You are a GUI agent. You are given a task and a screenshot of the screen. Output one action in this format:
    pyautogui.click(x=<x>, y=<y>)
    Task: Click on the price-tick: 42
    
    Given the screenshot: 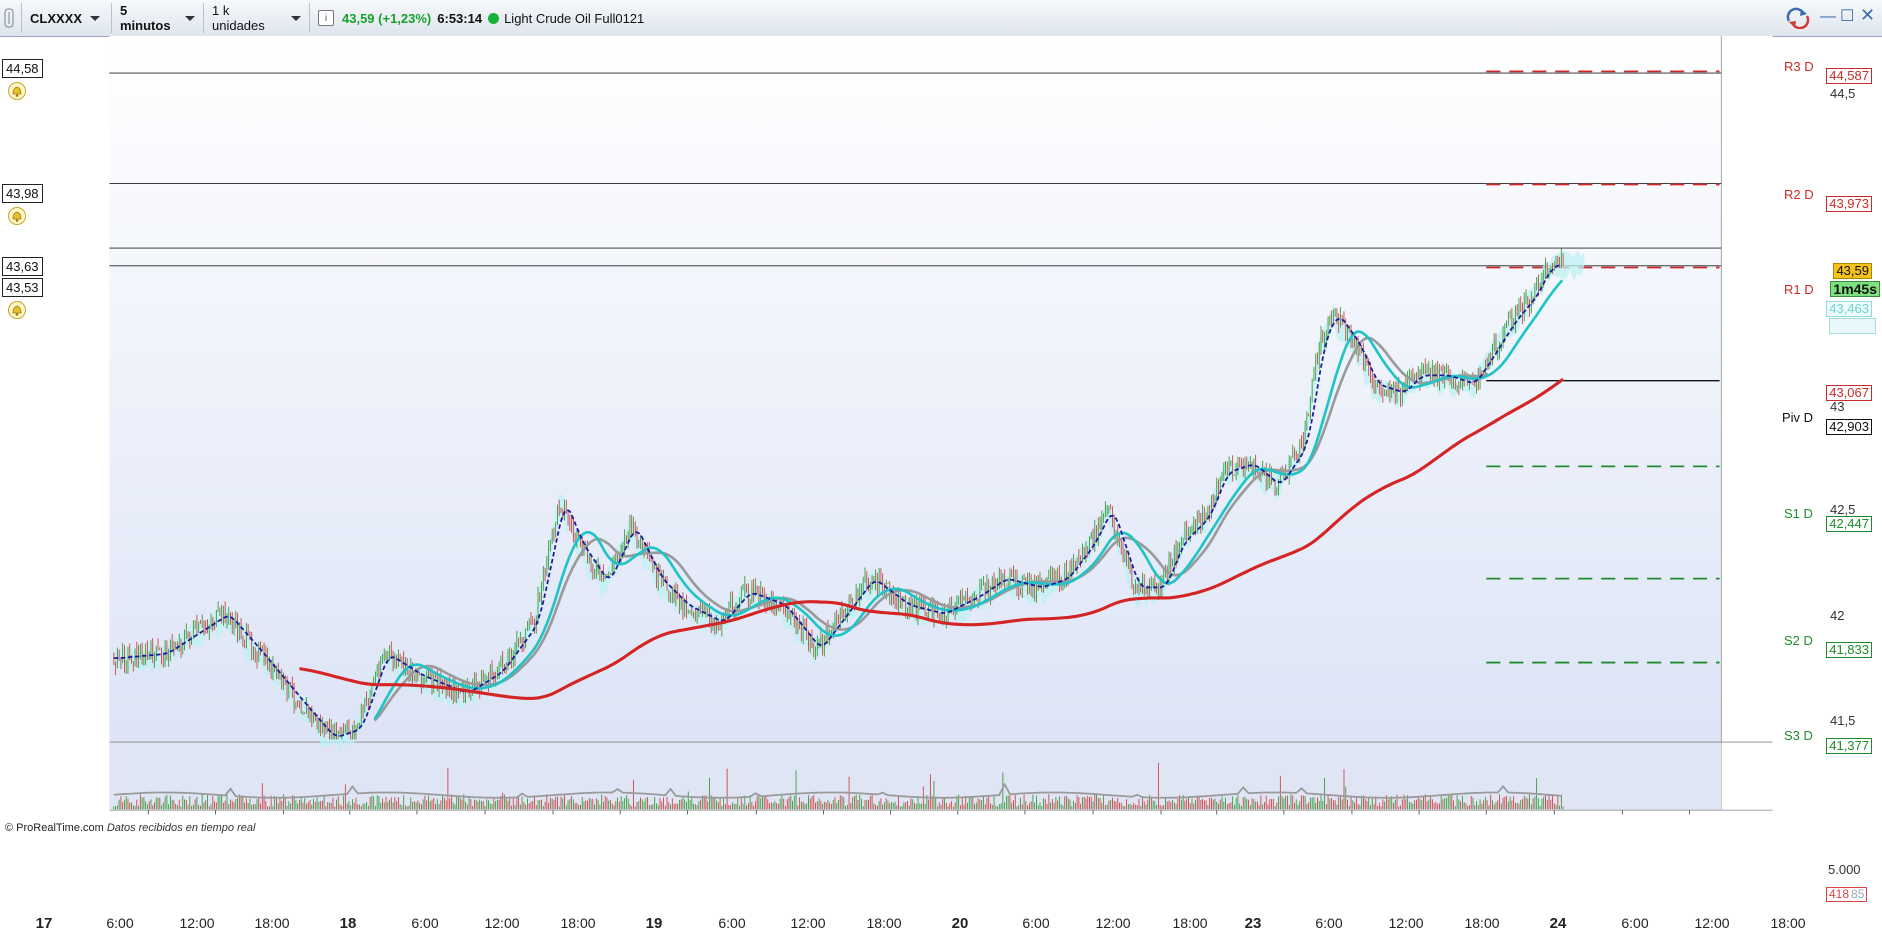 What is the action you would take?
    pyautogui.click(x=1837, y=615)
    